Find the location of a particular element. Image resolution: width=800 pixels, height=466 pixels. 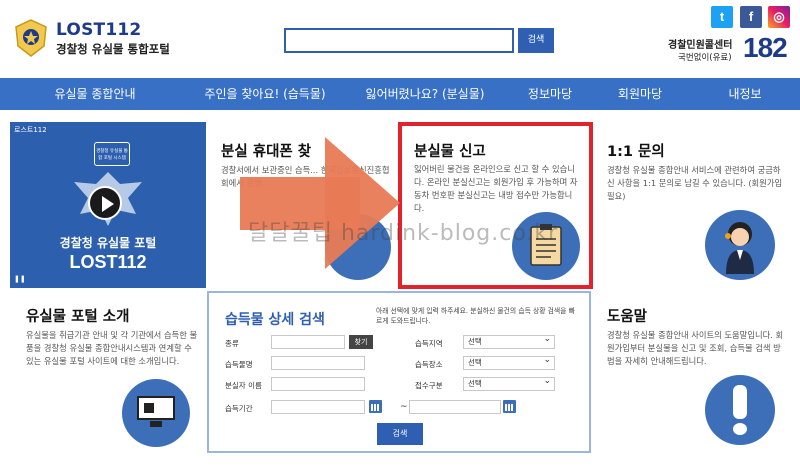

label-item-name: 습득물명 is located at coordinates (239, 364).